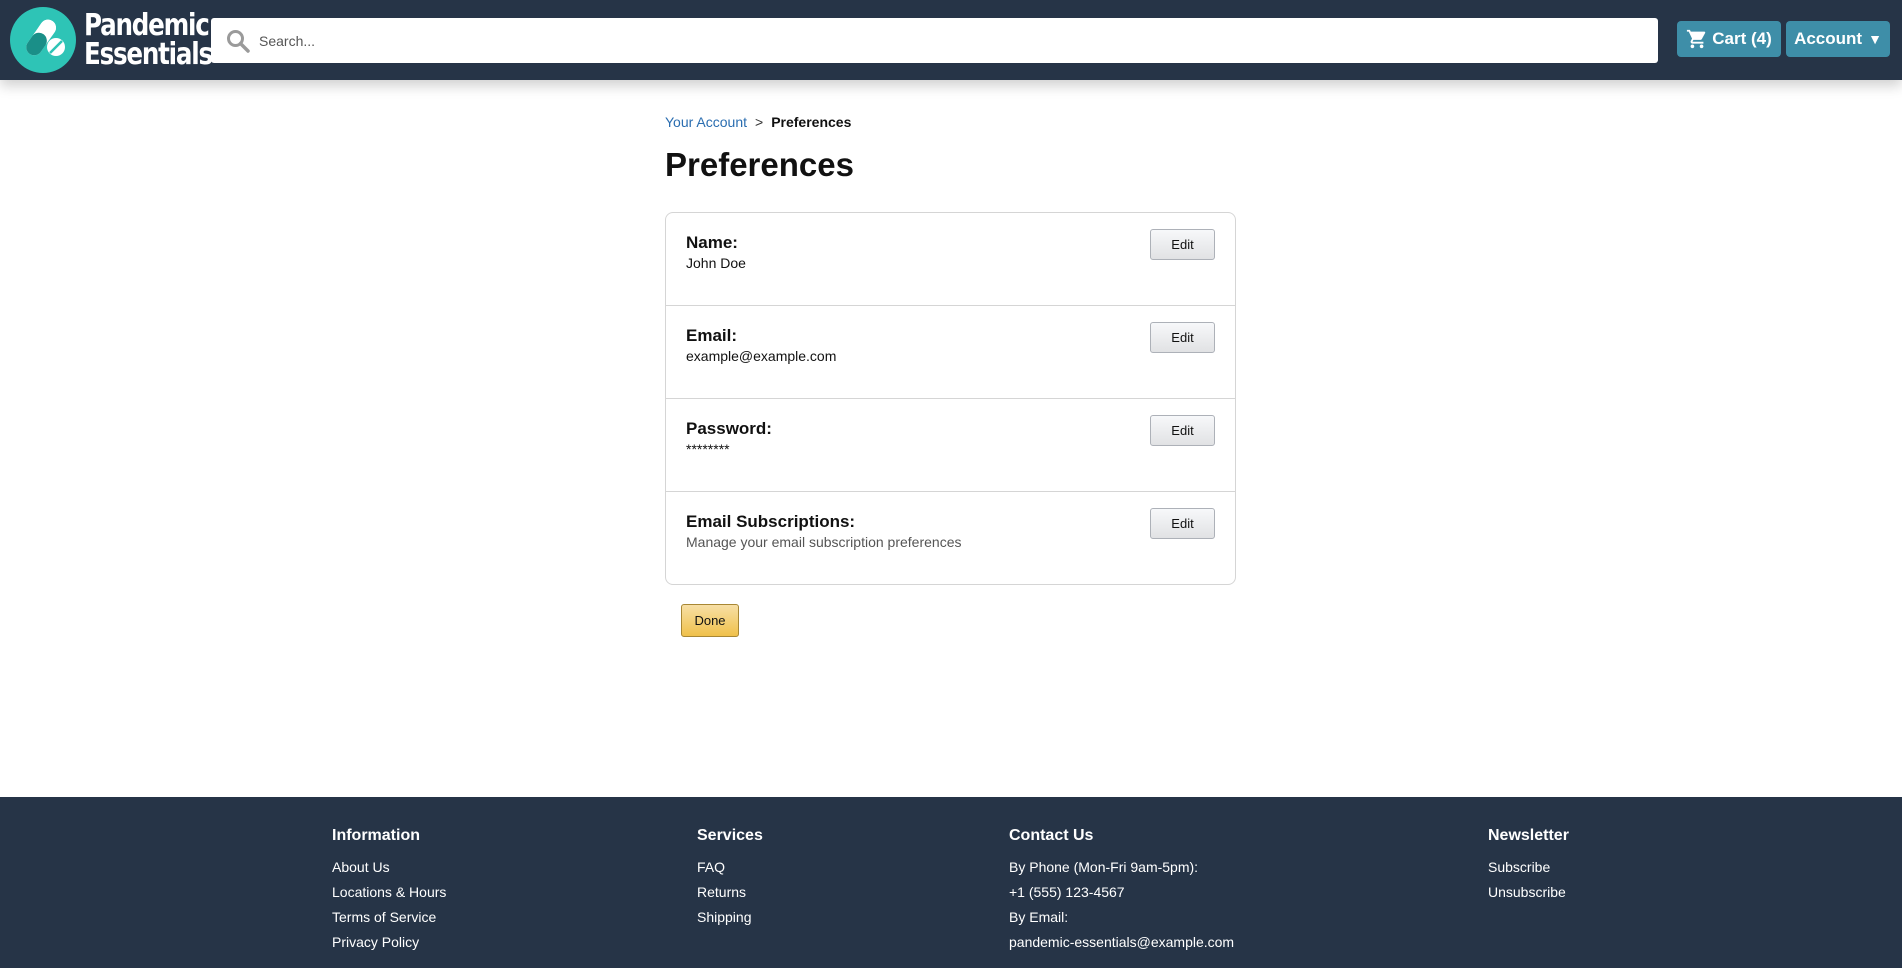 The width and height of the screenshot is (1902, 968). What do you see at coordinates (771, 521) in the screenshot?
I see `email-subscriptions-label: Email Subscriptions:` at bounding box center [771, 521].